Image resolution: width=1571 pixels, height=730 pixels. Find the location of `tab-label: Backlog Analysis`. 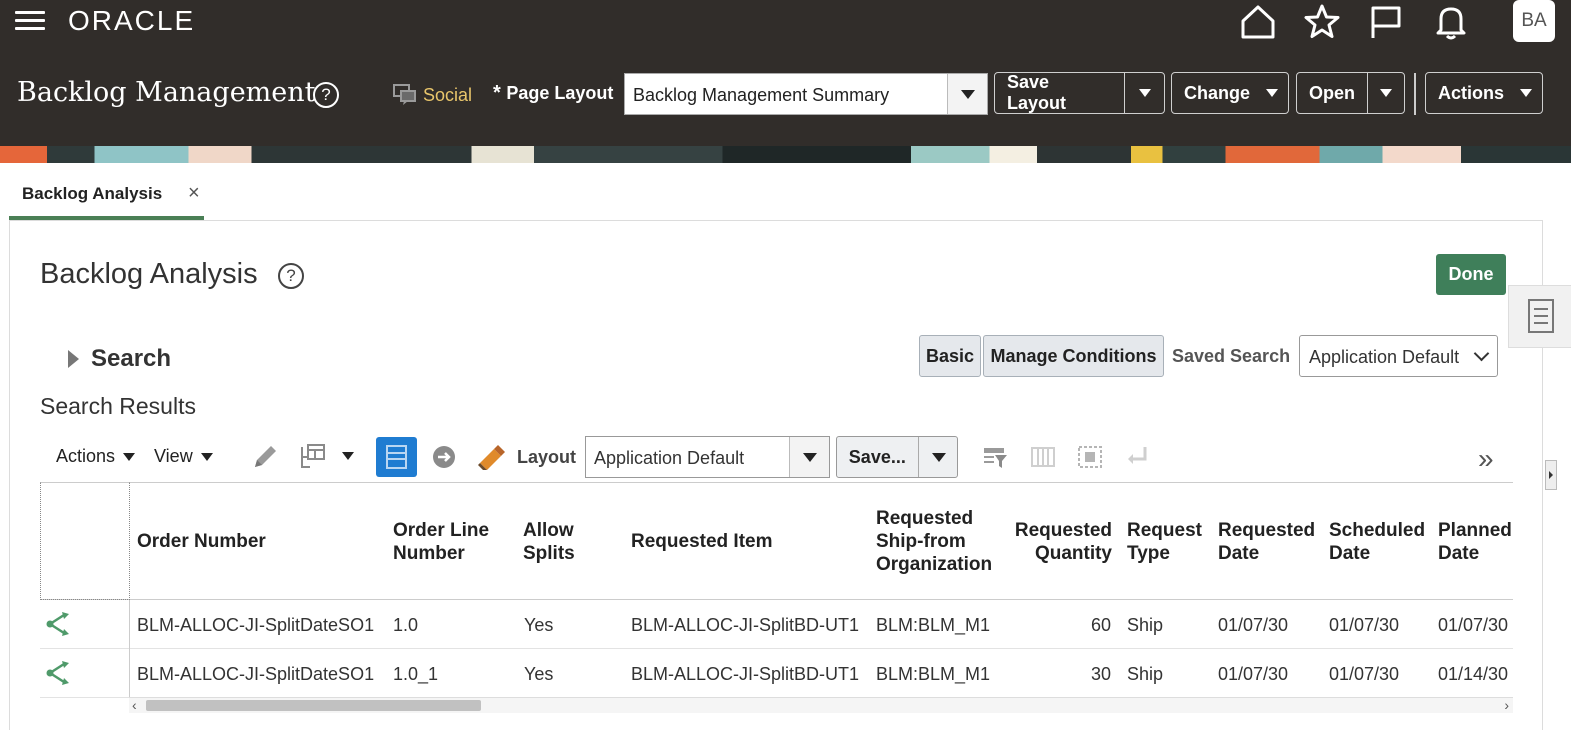

tab-label: Backlog Analysis is located at coordinates (92, 193).